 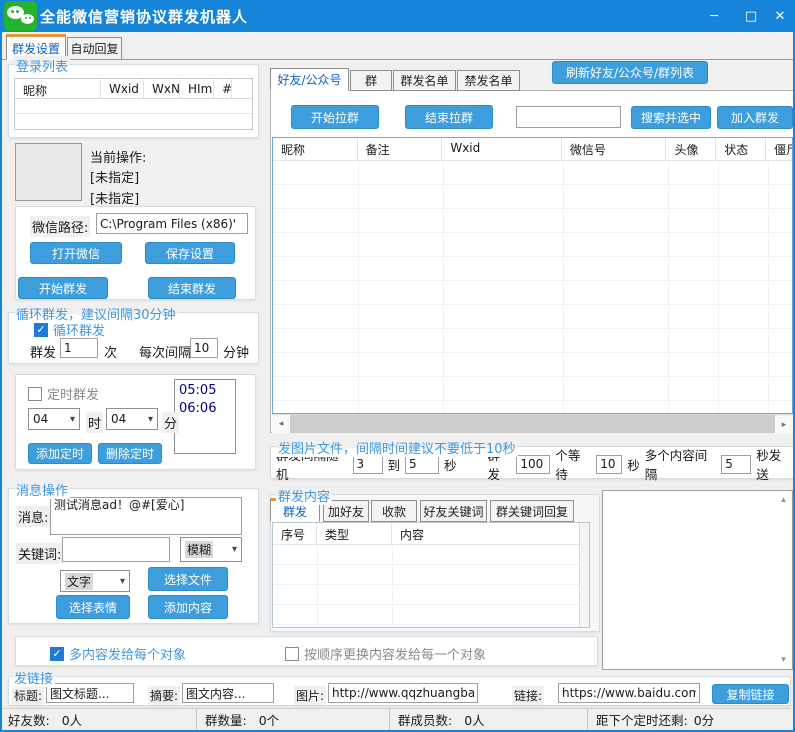 What do you see at coordinates (714, 16) in the screenshot?
I see `minimize-button: ─` at bounding box center [714, 16].